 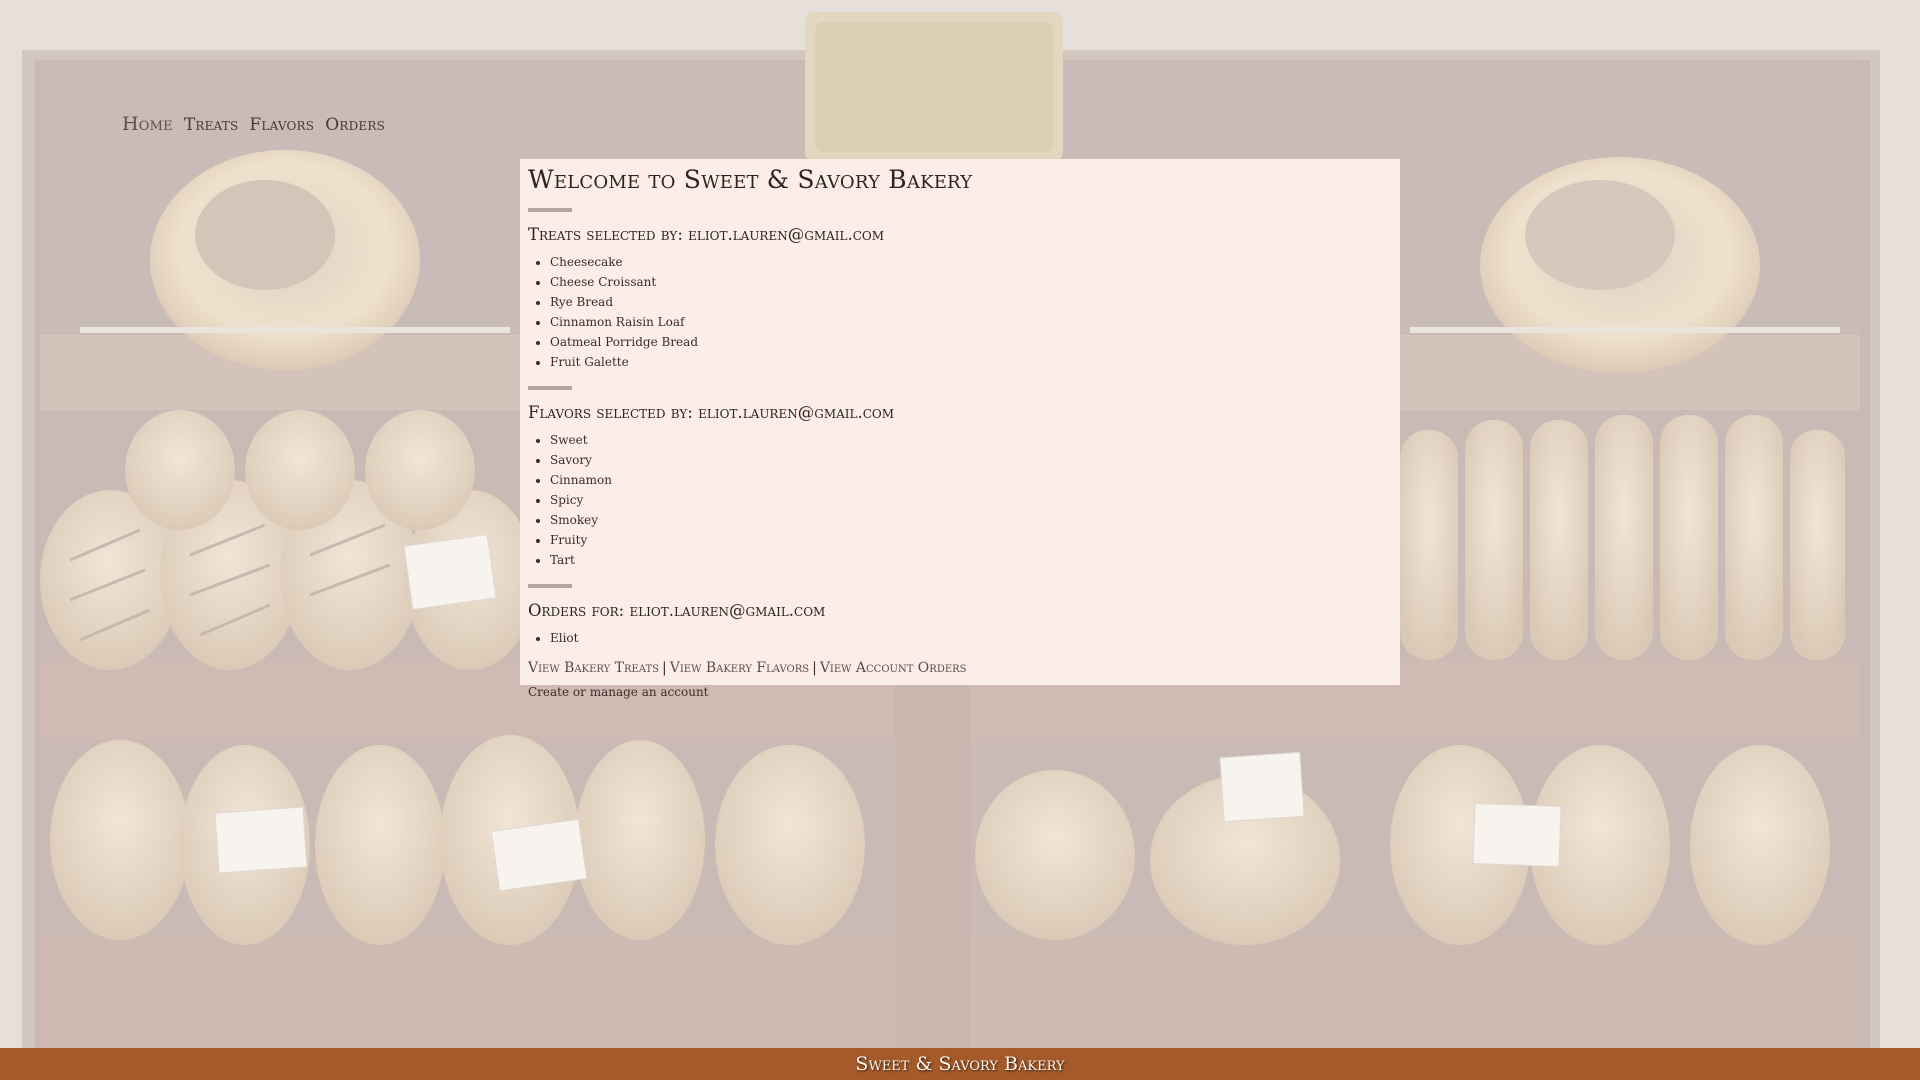 I want to click on nav-link-home: Home, so click(x=147, y=124).